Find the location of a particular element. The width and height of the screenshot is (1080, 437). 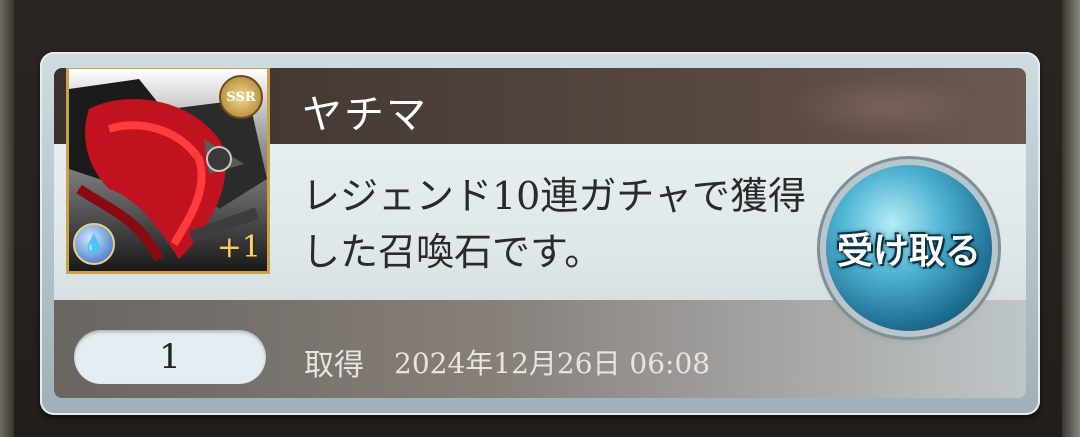

right-frame-border is located at coordinates (1071, 218).